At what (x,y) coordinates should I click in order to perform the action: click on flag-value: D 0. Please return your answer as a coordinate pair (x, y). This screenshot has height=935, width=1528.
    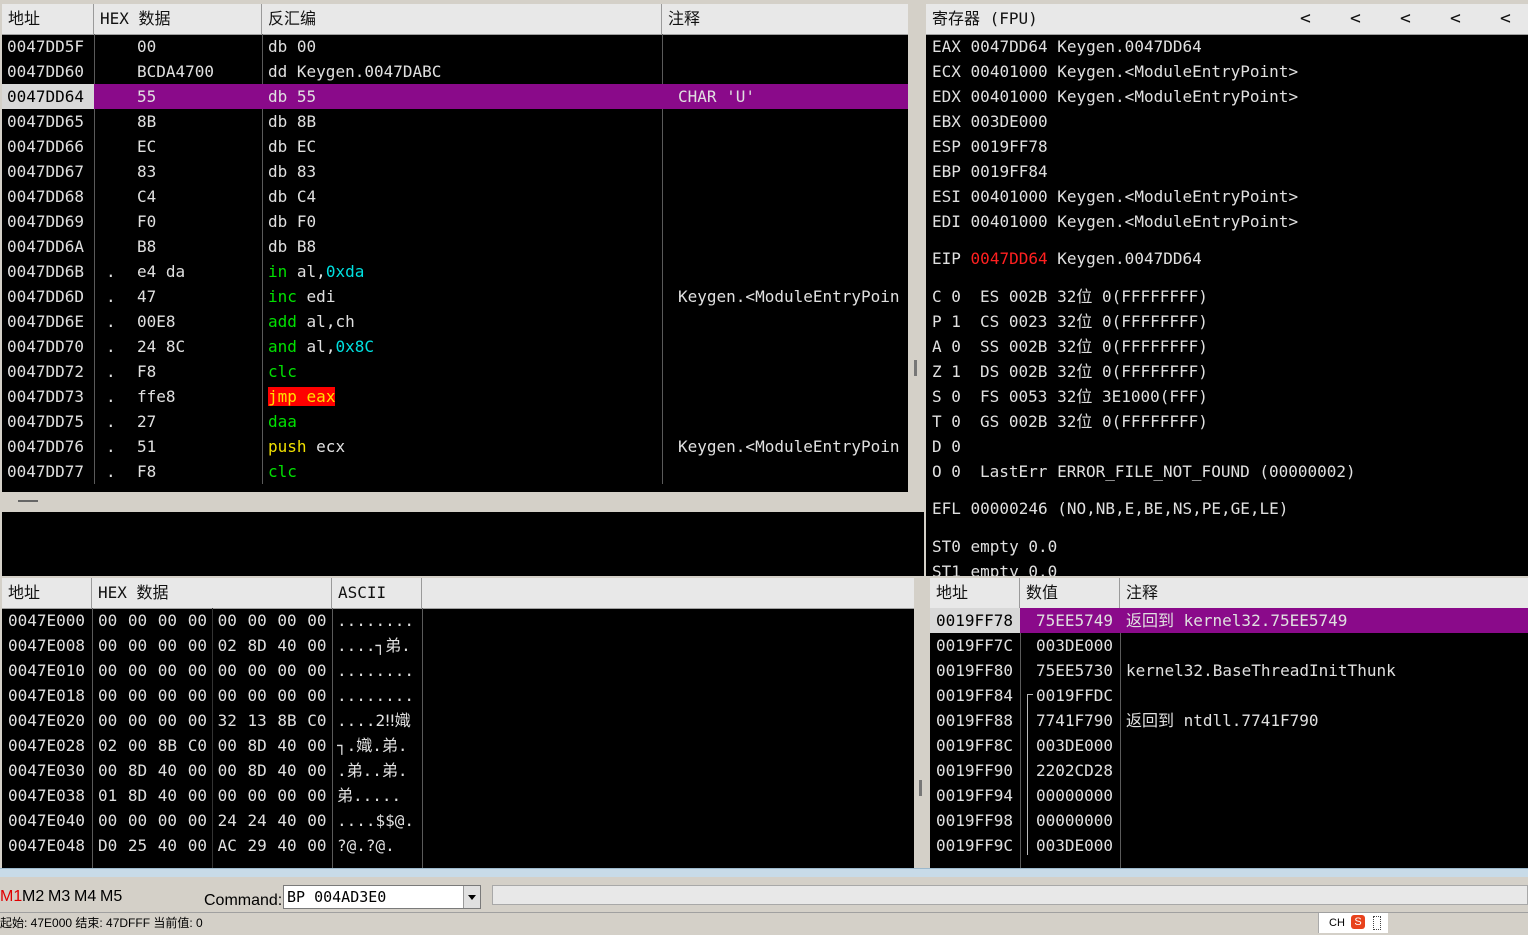
    Looking at the image, I should click on (946, 446).